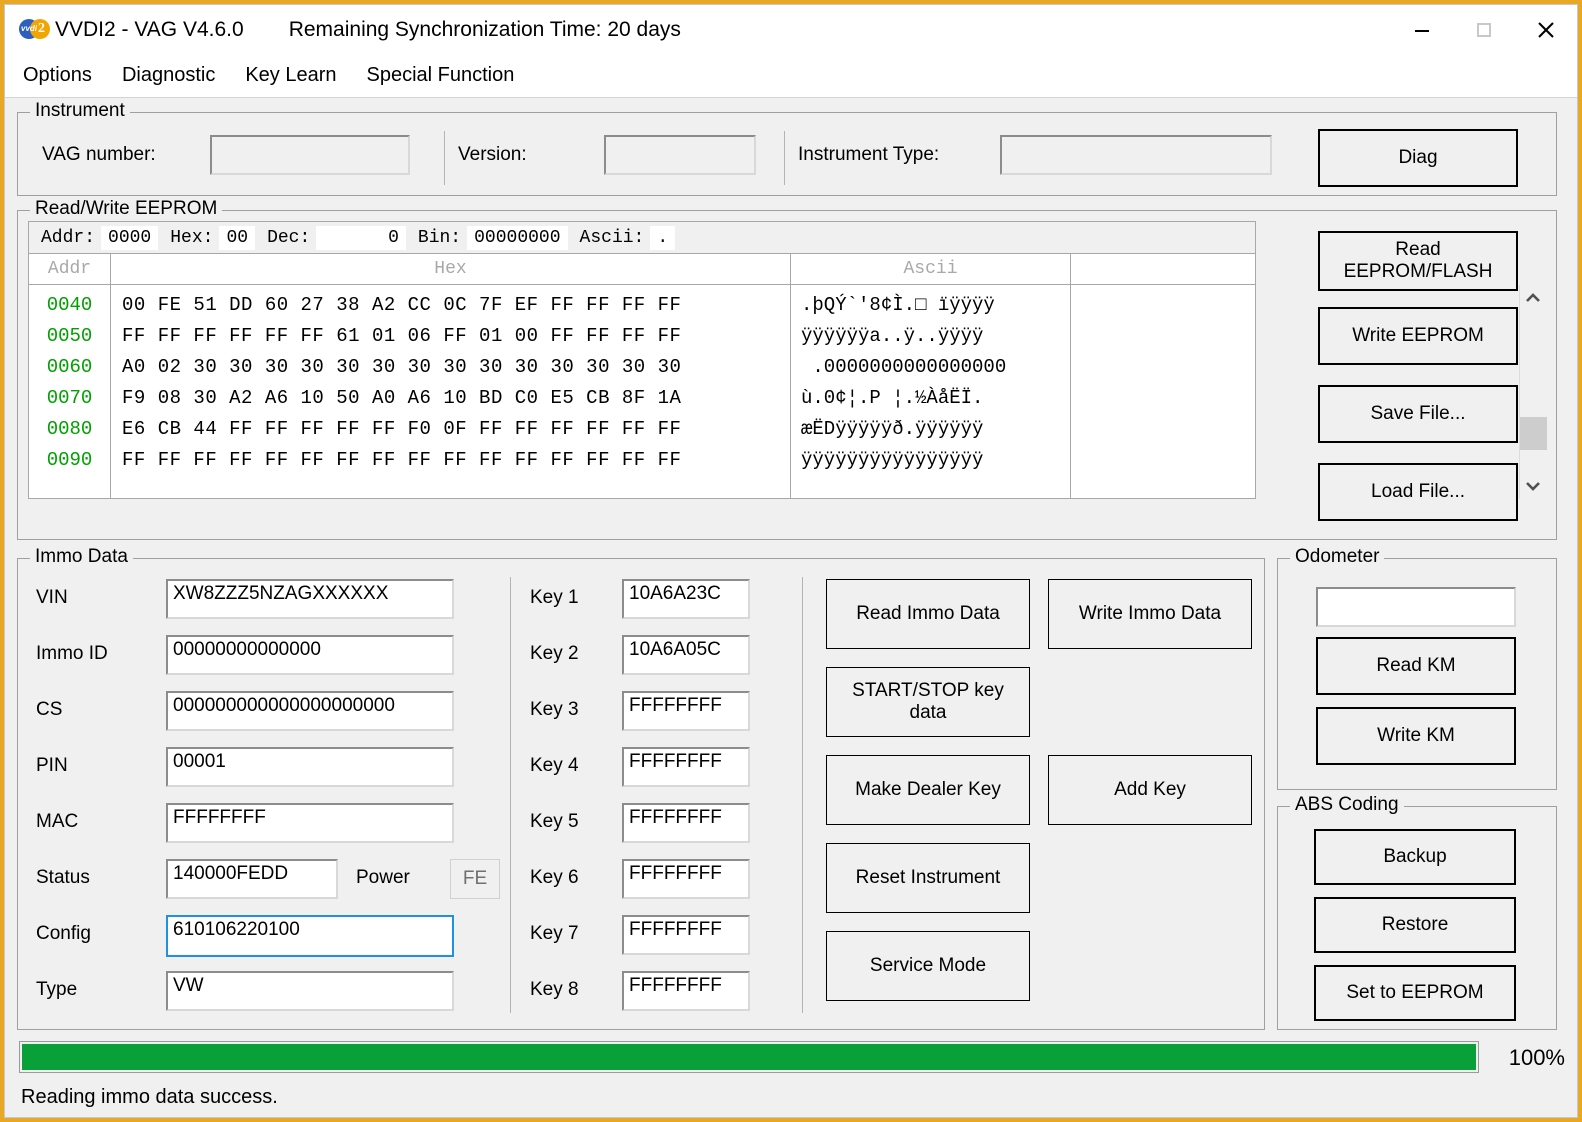  What do you see at coordinates (1533, 486) in the screenshot?
I see `scroll-down-arrow-icon` at bounding box center [1533, 486].